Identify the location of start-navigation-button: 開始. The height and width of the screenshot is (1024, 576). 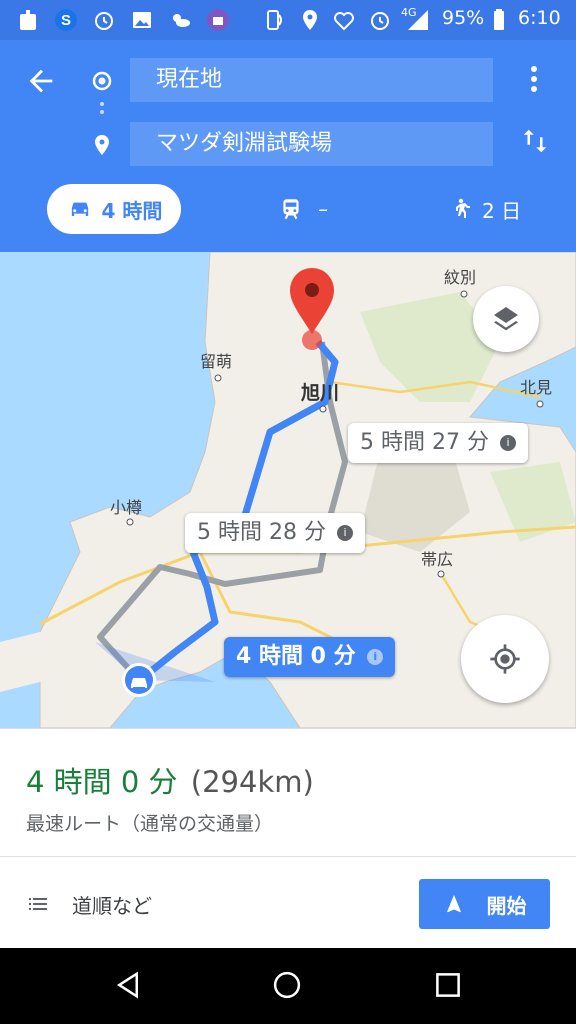
(484, 904).